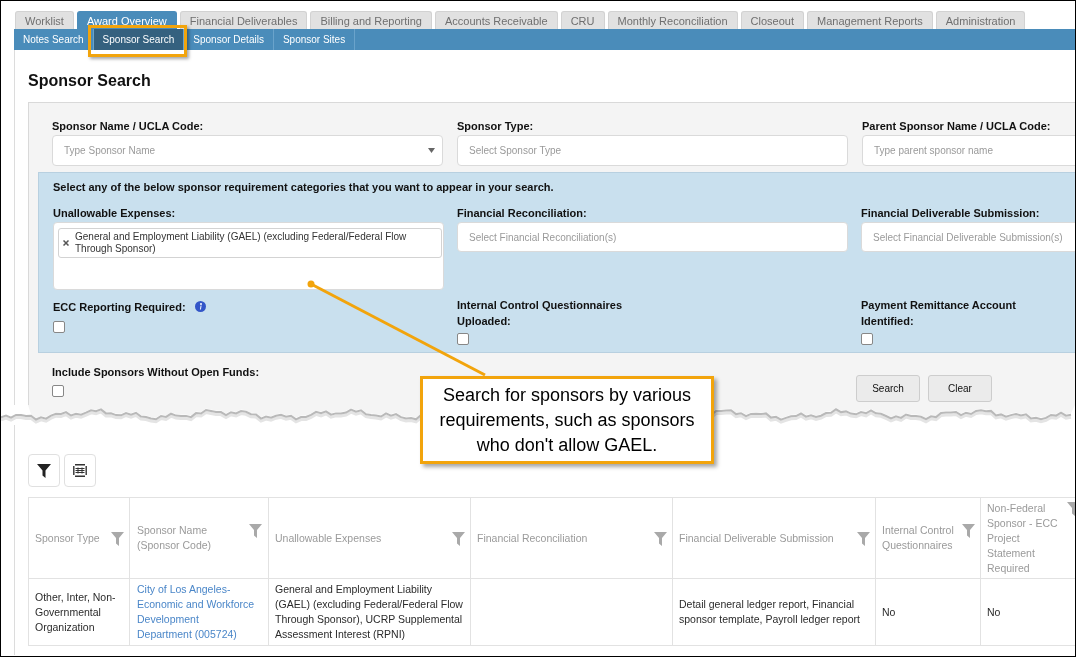 This screenshot has height=657, width=1076. What do you see at coordinates (119, 307) in the screenshot?
I see `field-label: ECC Reporting Required:` at bounding box center [119, 307].